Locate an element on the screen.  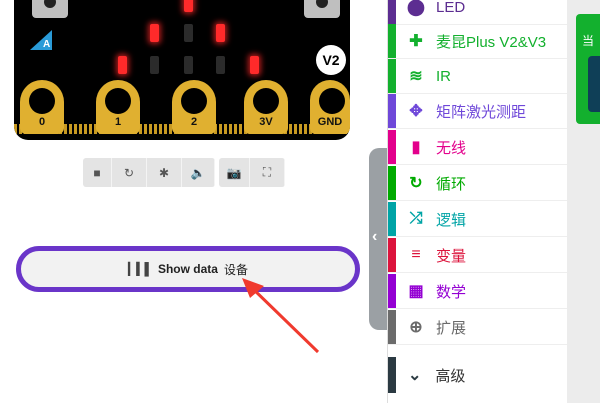
chevron-down-icon: ⌄ is located at coordinates (415, 375).